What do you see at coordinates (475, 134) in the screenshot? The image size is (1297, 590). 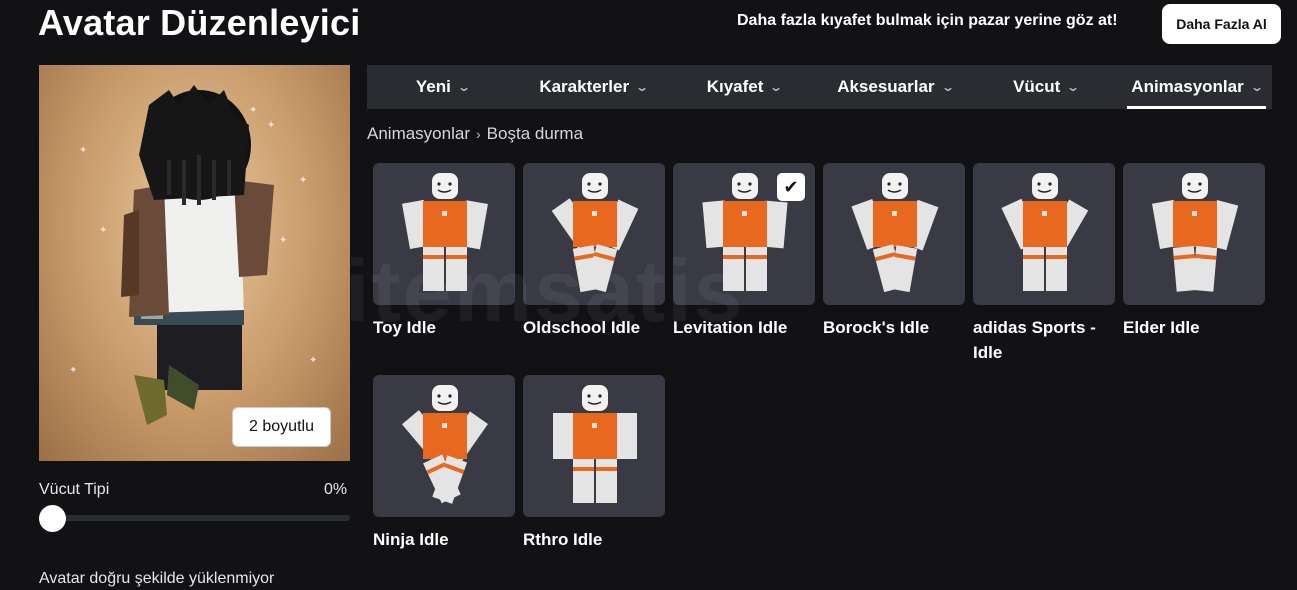 I see `breadcrumb: Animasyonlar › Boşta durma` at bounding box center [475, 134].